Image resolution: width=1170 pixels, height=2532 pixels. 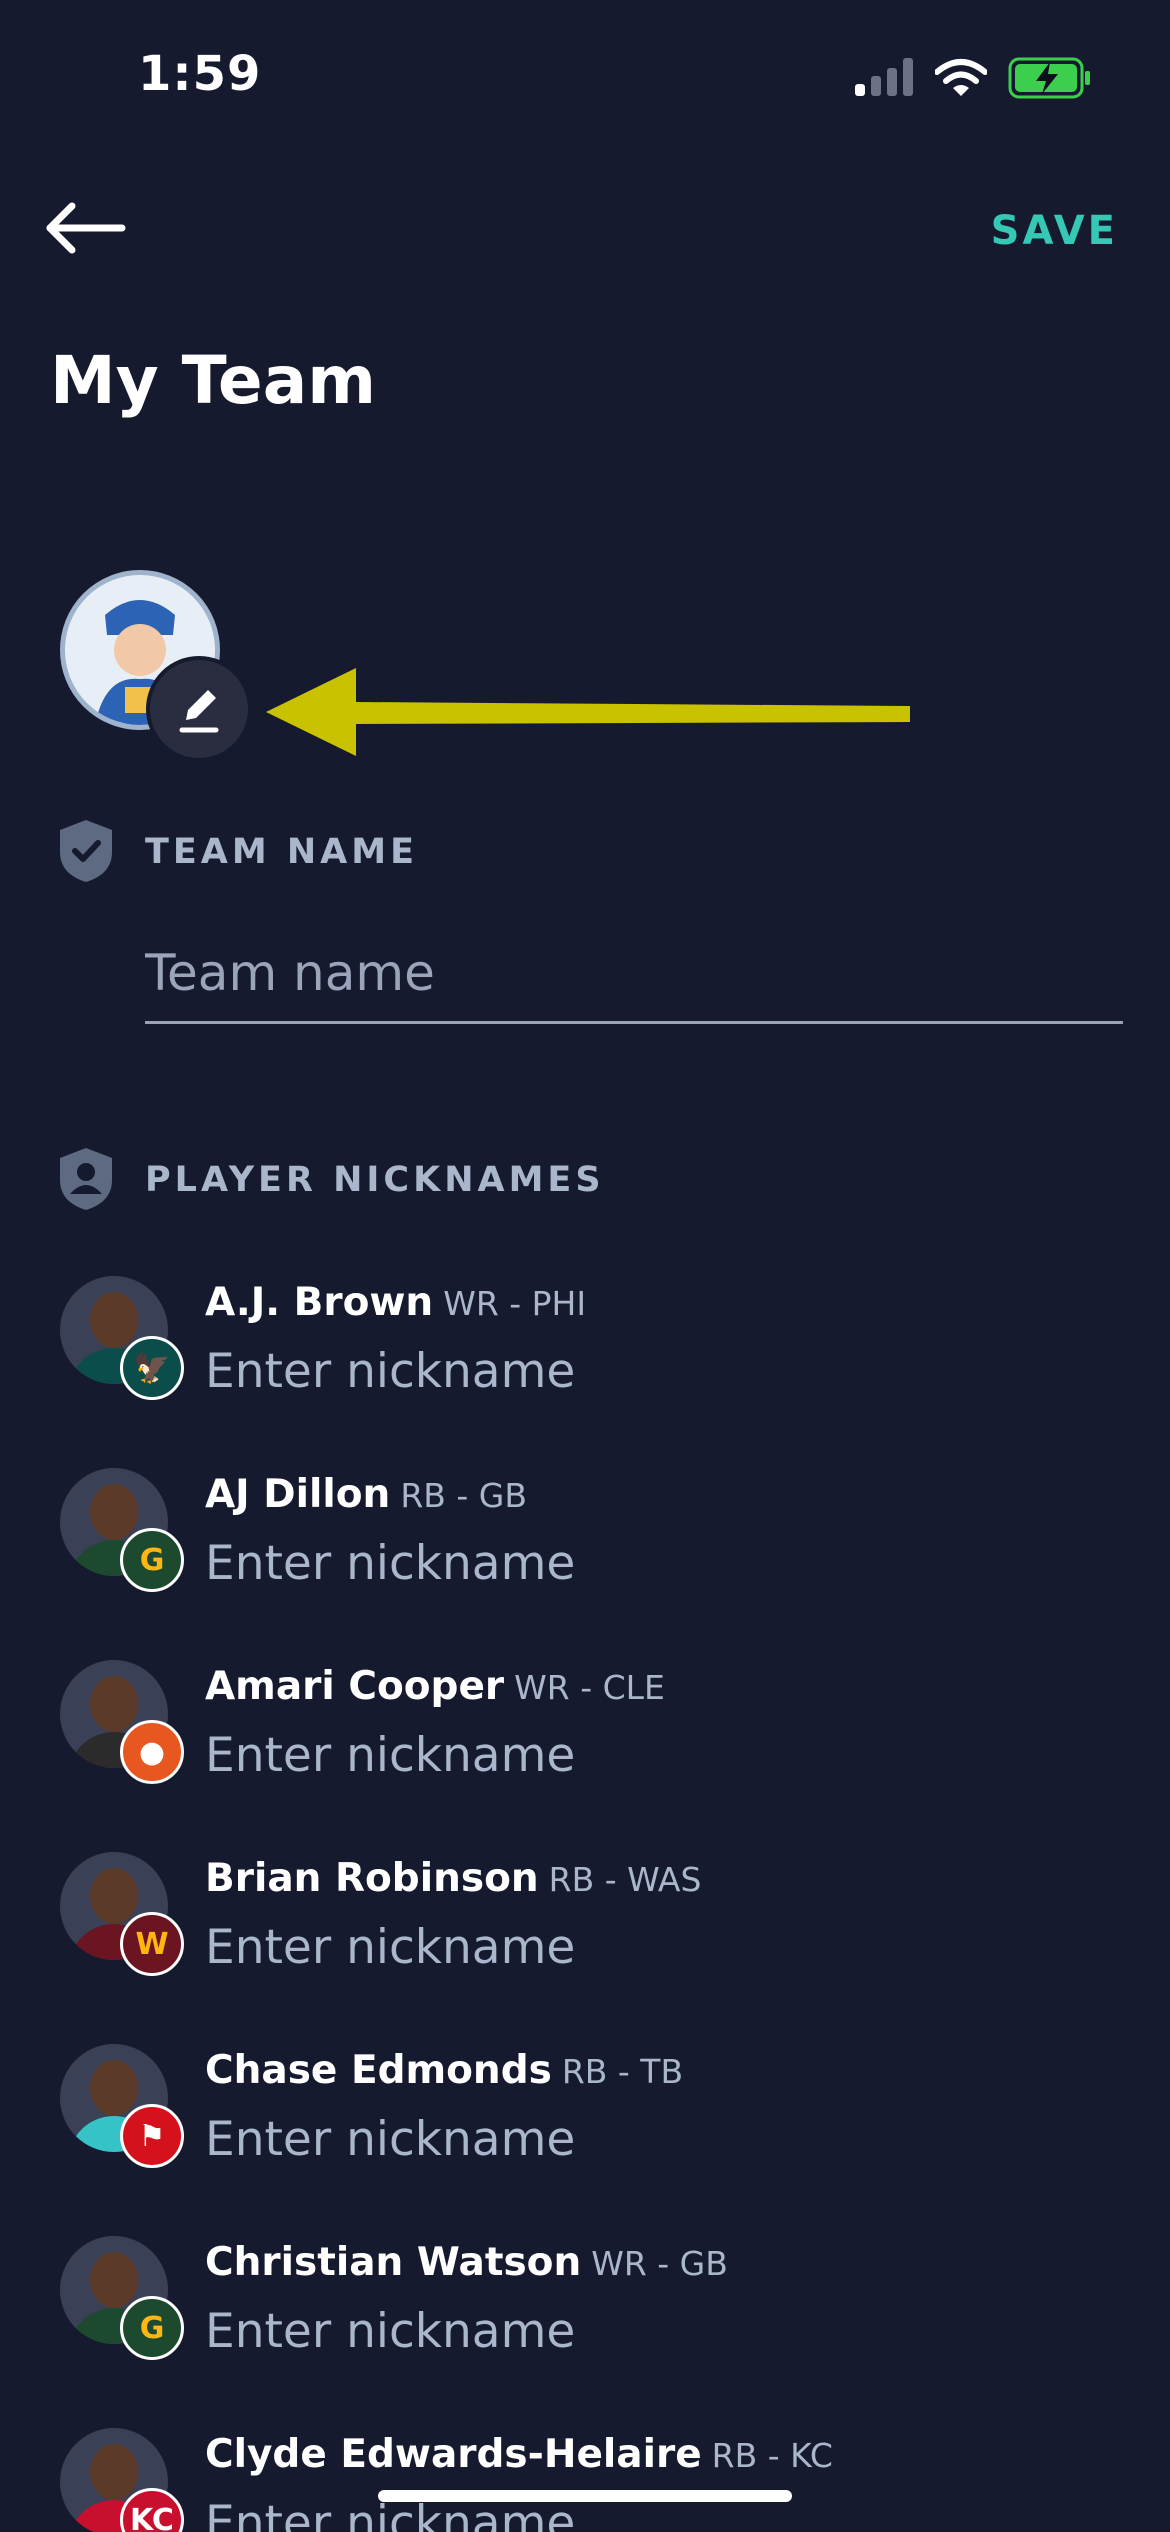 I want to click on player-name: Chase Edmonds RB - TB, so click(x=444, y=2070).